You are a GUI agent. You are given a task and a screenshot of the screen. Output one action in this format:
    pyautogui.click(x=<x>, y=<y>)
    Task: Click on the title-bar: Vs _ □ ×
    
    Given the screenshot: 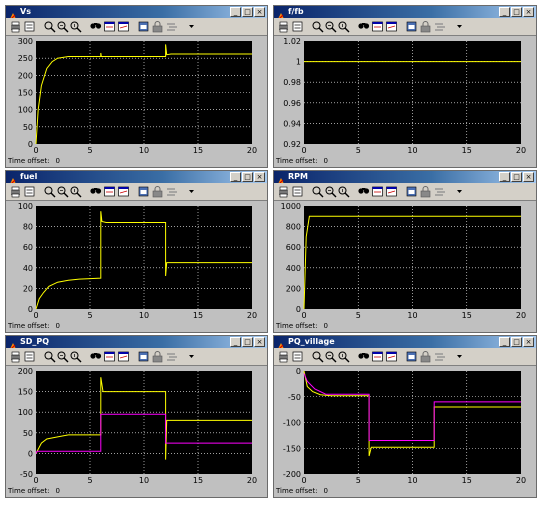 What is the action you would take?
    pyautogui.click(x=136, y=13)
    